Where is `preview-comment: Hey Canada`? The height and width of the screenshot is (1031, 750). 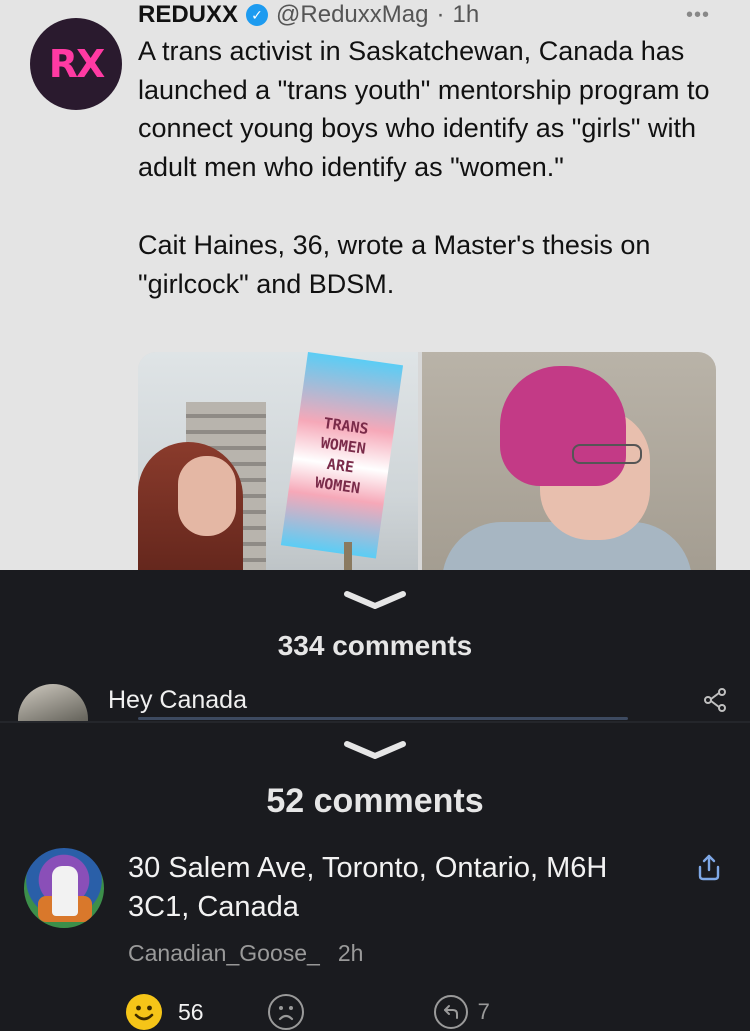 preview-comment: Hey Canada is located at coordinates (375, 701).